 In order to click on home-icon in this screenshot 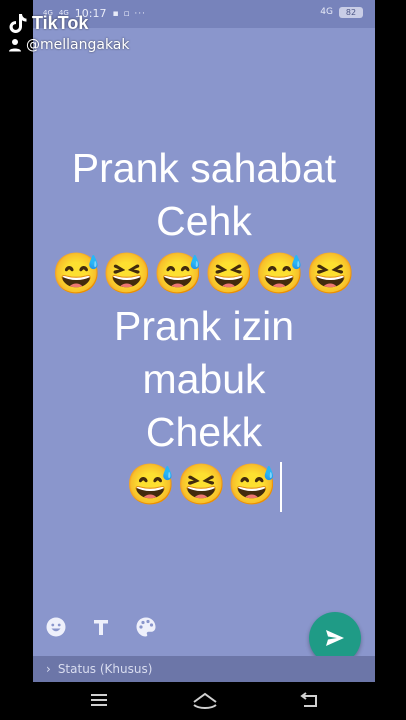, I will do `click(205, 700)`.